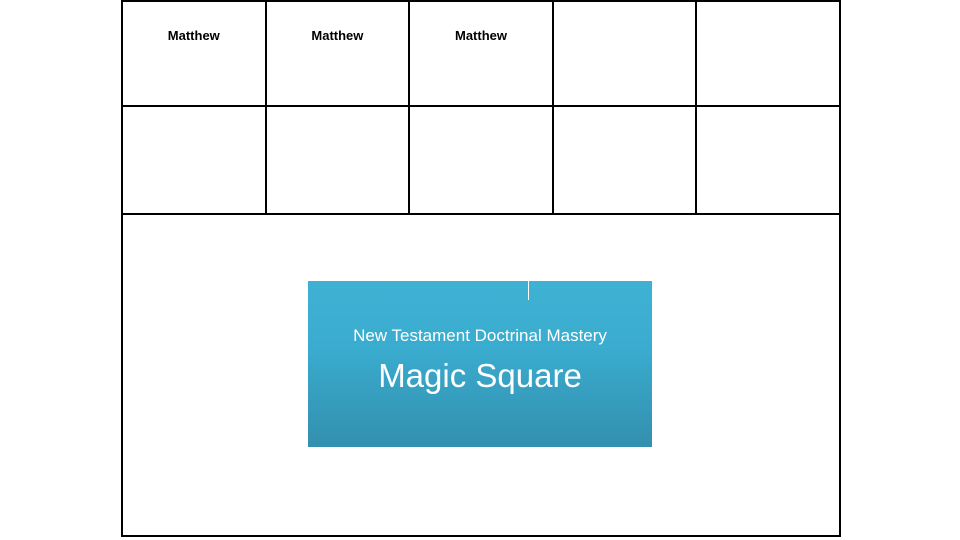  I want to click on title-card-subtitle: New Testament Doctrinal Mastery, so click(480, 335).